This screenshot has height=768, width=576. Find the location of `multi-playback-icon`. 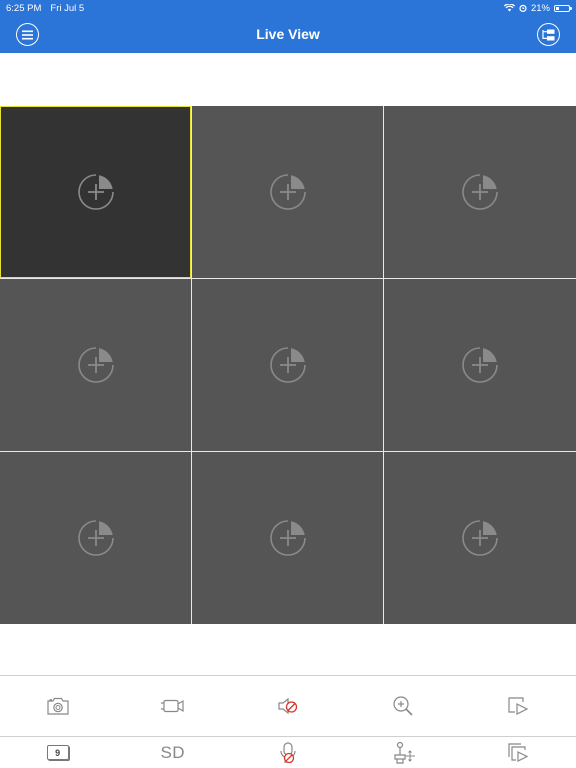

multi-playback-icon is located at coordinates (518, 752).